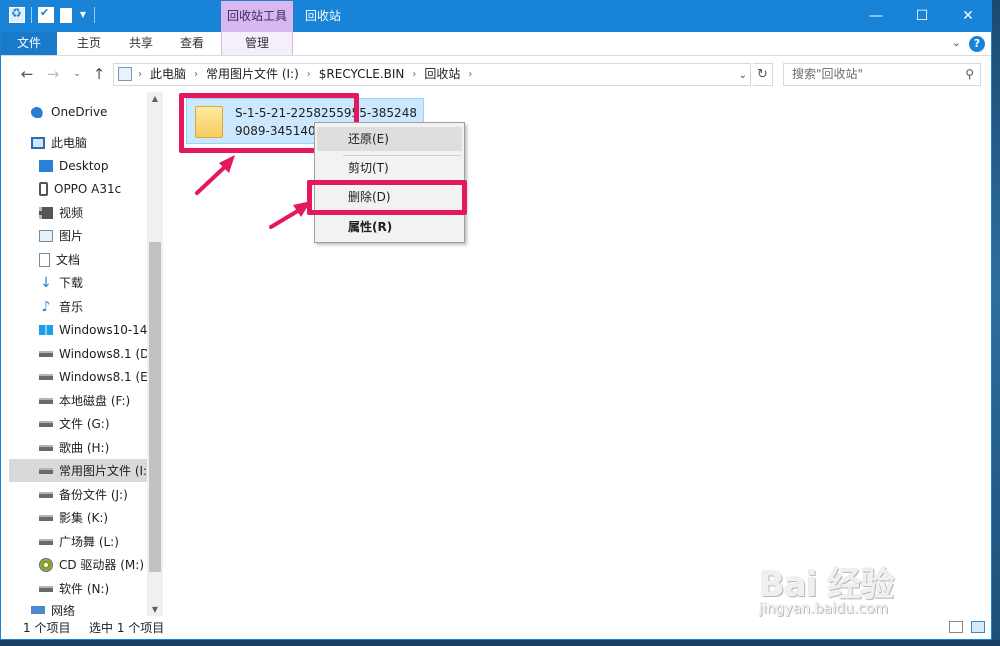 This screenshot has width=1000, height=646. I want to click on nav-item-drive-g: 文件 (G:), so click(112, 423).